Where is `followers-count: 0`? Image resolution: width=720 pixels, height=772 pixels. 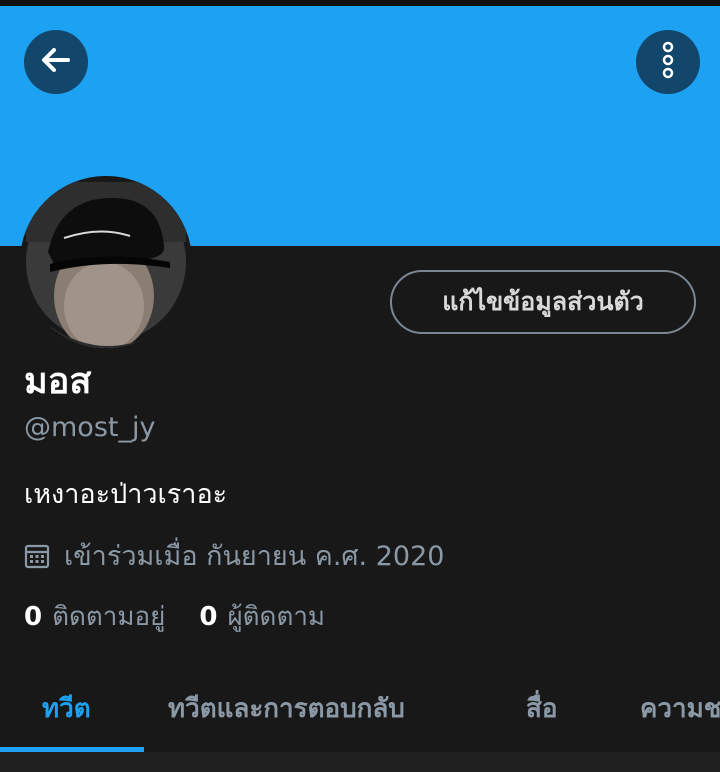
followers-count: 0 is located at coordinates (208, 616).